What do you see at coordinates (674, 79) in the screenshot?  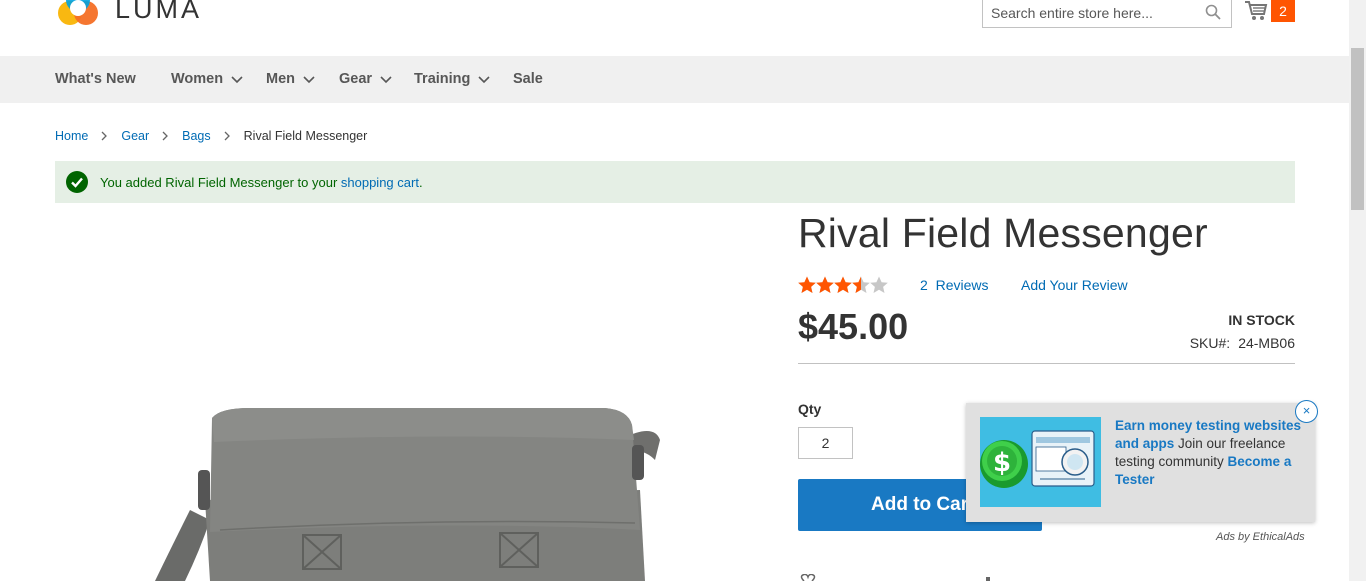 I see `main-navigation: What's New Women Men Gear Training Sale` at bounding box center [674, 79].